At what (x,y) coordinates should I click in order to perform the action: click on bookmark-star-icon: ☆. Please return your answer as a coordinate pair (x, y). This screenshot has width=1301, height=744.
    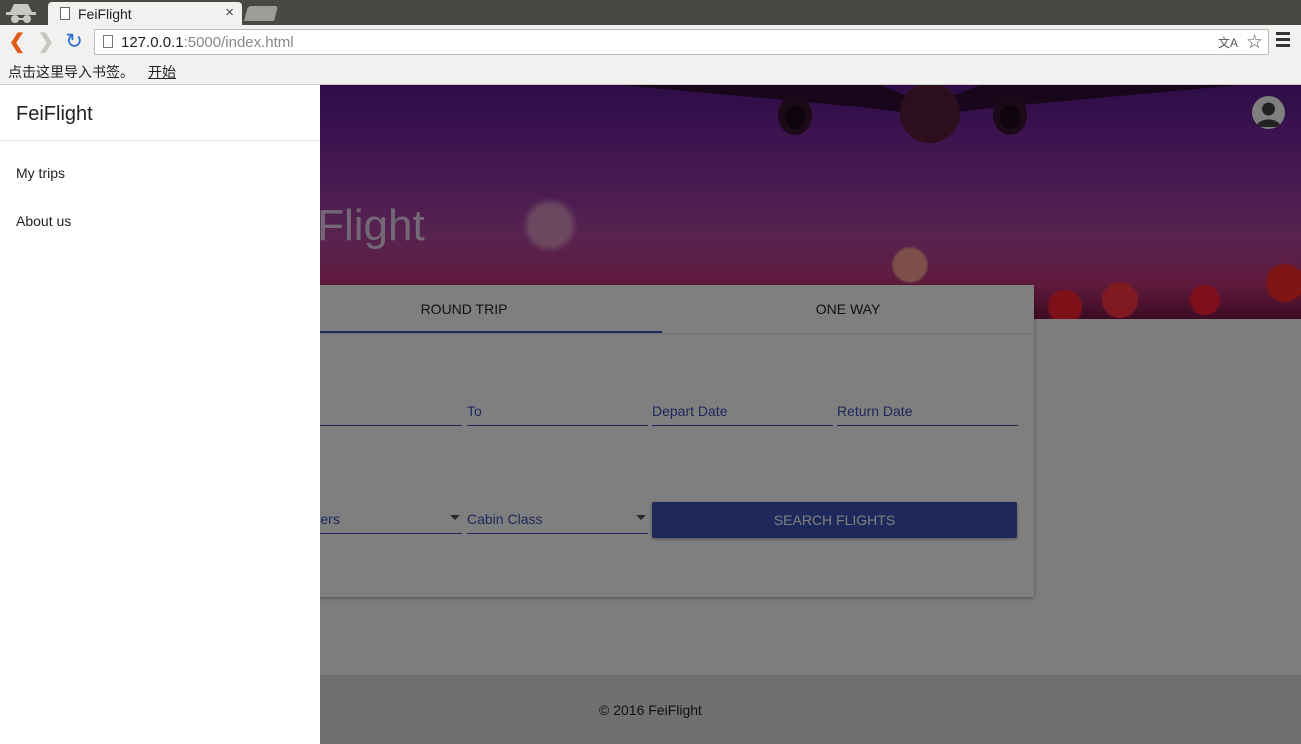
    Looking at the image, I should click on (1254, 42).